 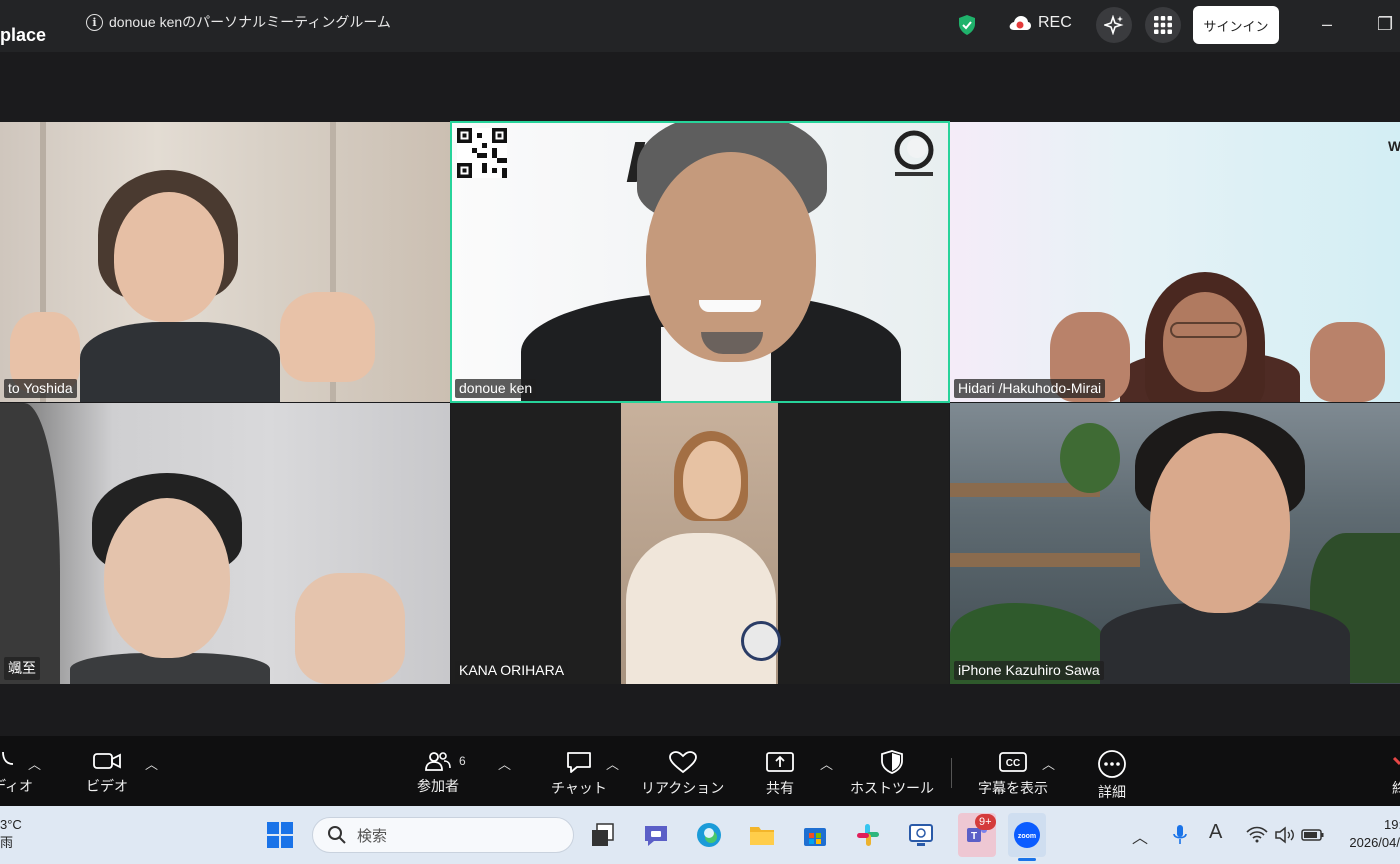 What do you see at coordinates (1112, 764) in the screenshot?
I see `more-dots-icon` at bounding box center [1112, 764].